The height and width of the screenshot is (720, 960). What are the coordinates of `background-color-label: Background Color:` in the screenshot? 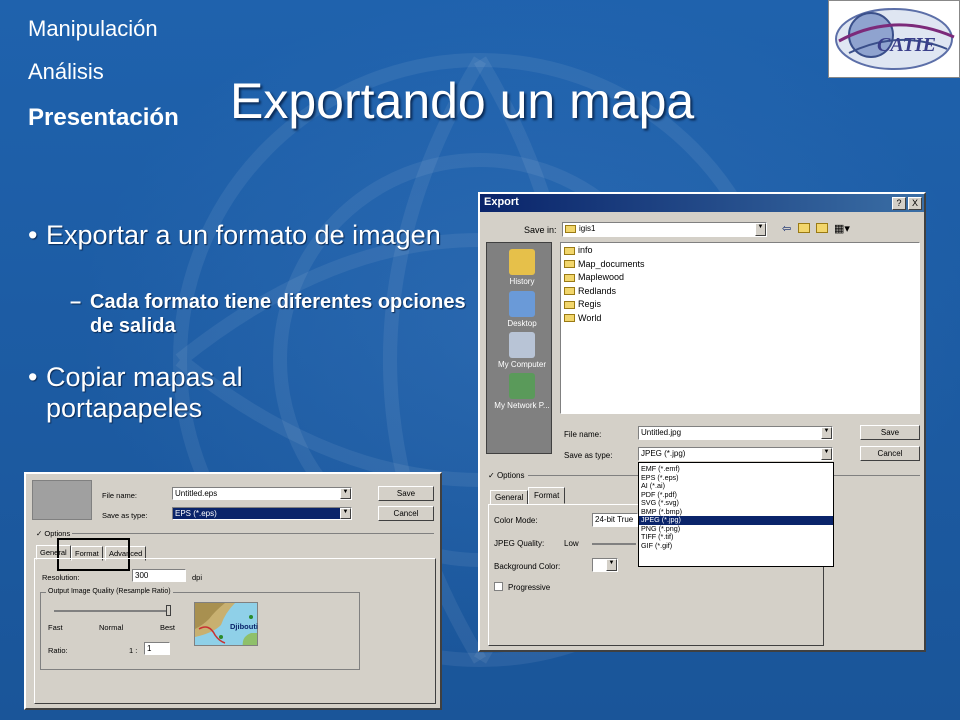 It's located at (527, 566).